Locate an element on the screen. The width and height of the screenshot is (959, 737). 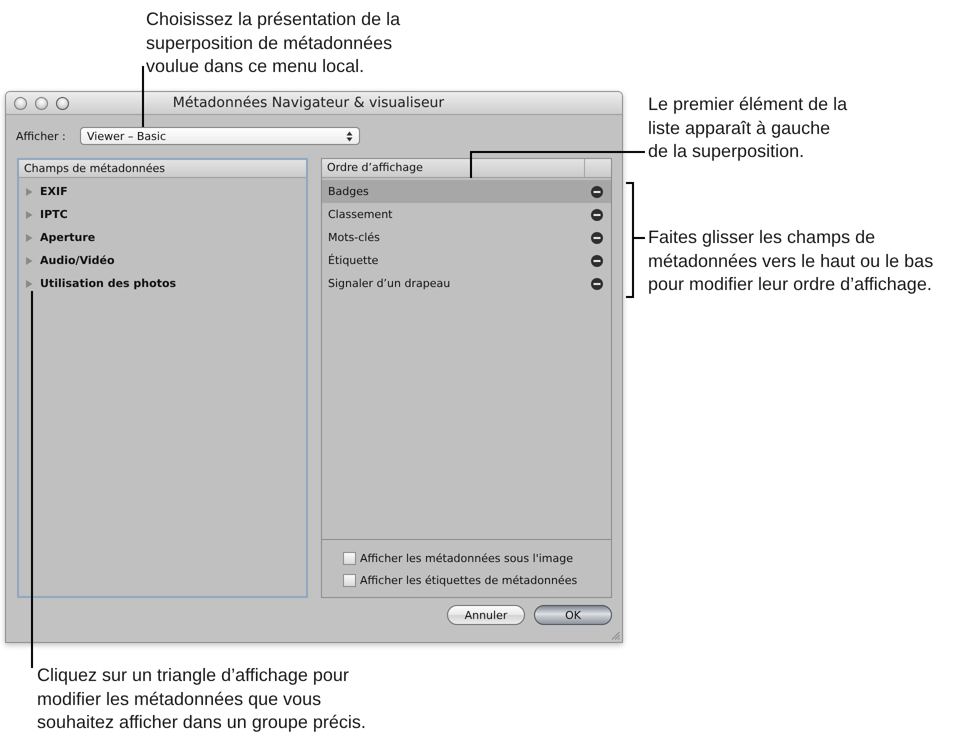
column-header: Champs de métadonnées is located at coordinates (162, 169).